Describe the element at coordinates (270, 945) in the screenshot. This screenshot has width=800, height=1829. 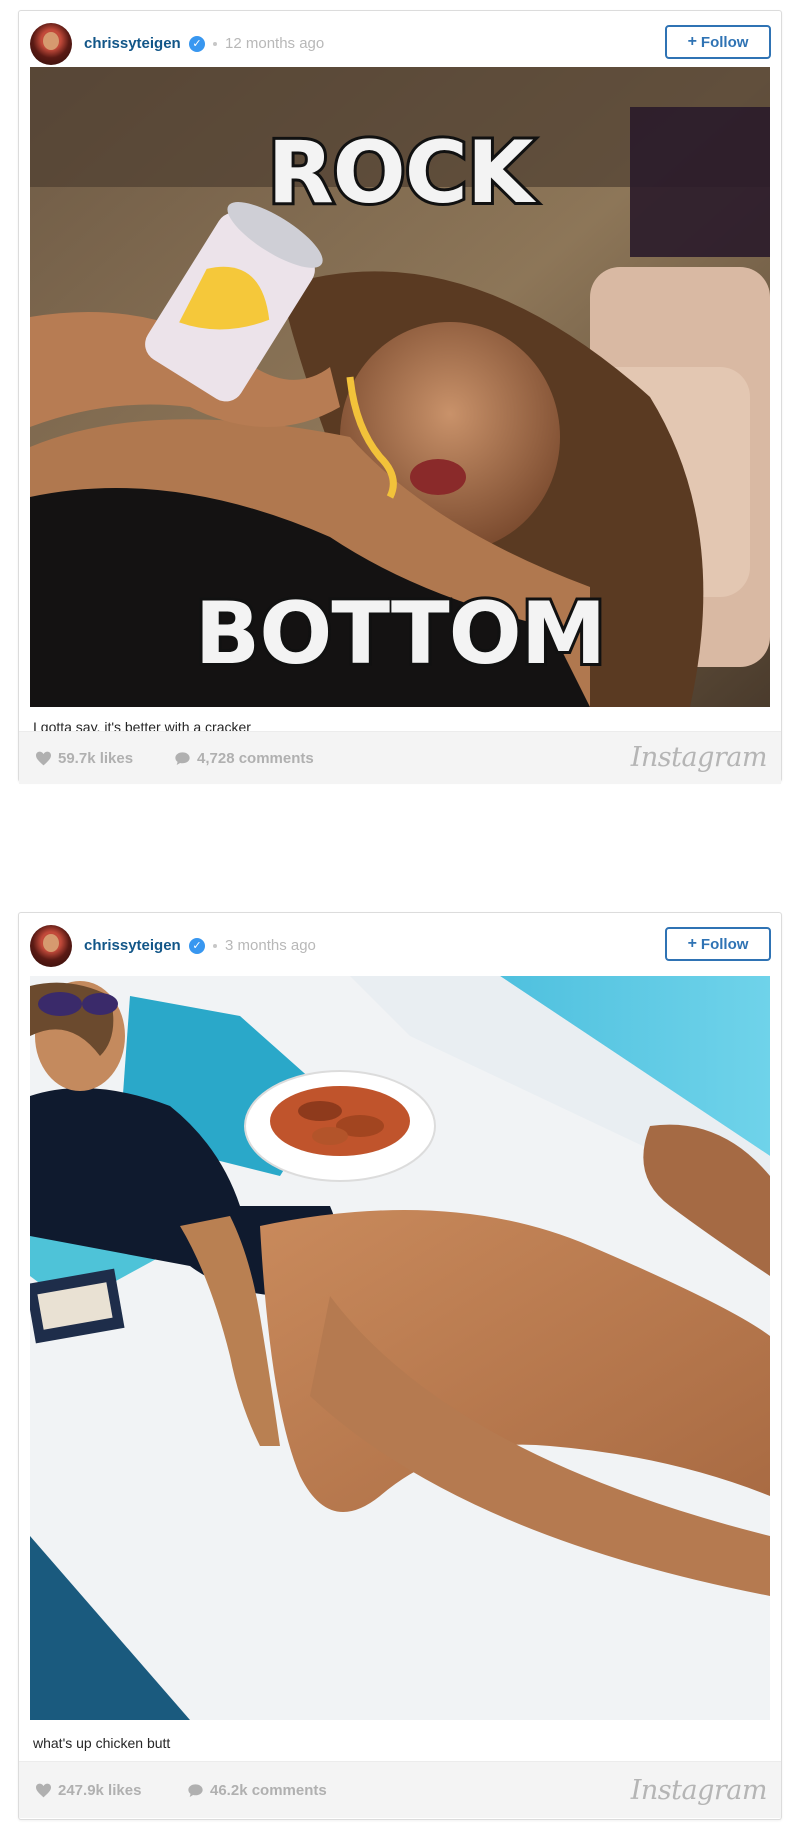
I see `timestamp: 3 months ago` at that location.